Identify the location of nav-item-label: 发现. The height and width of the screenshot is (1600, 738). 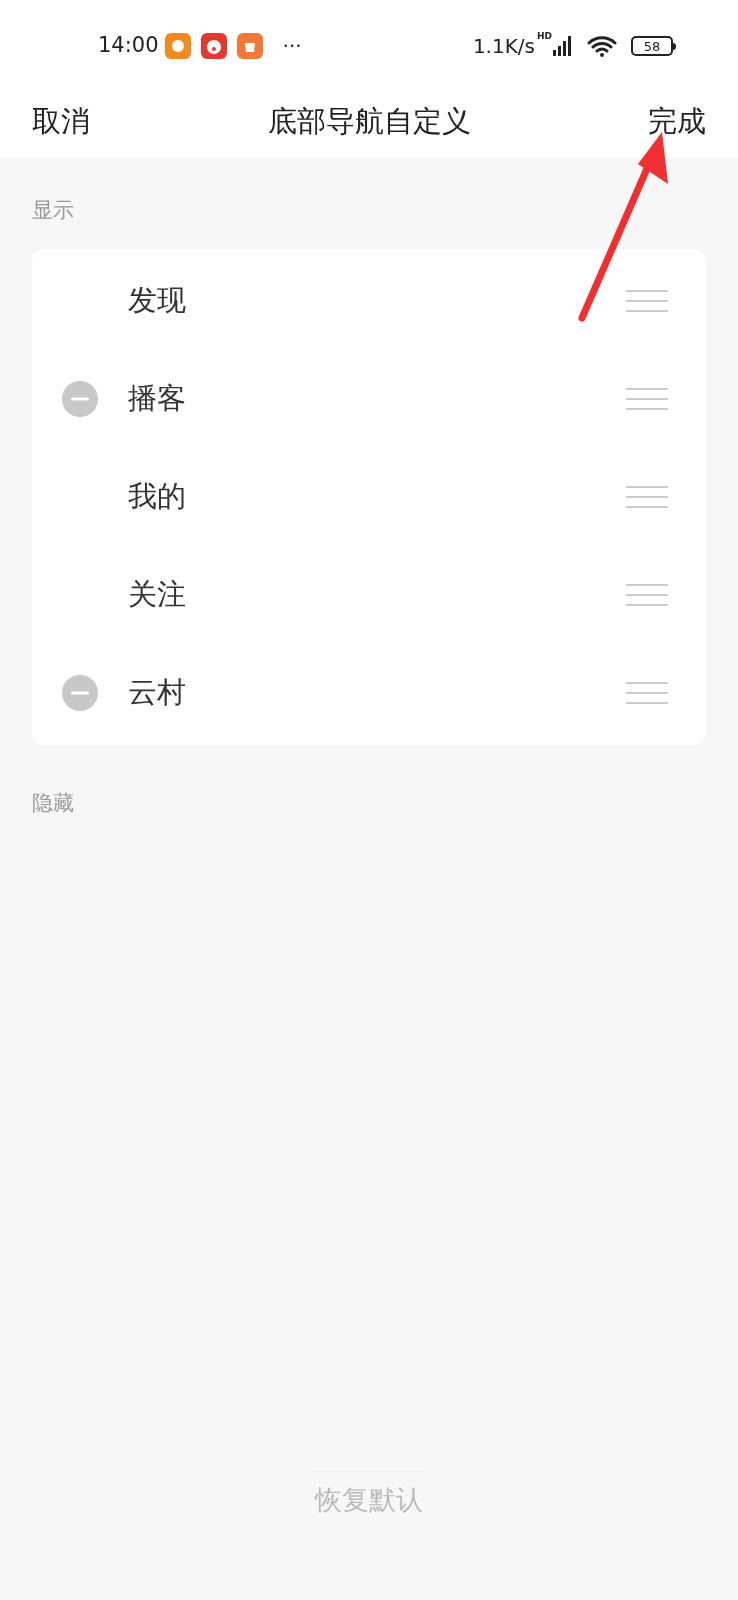
(157, 301).